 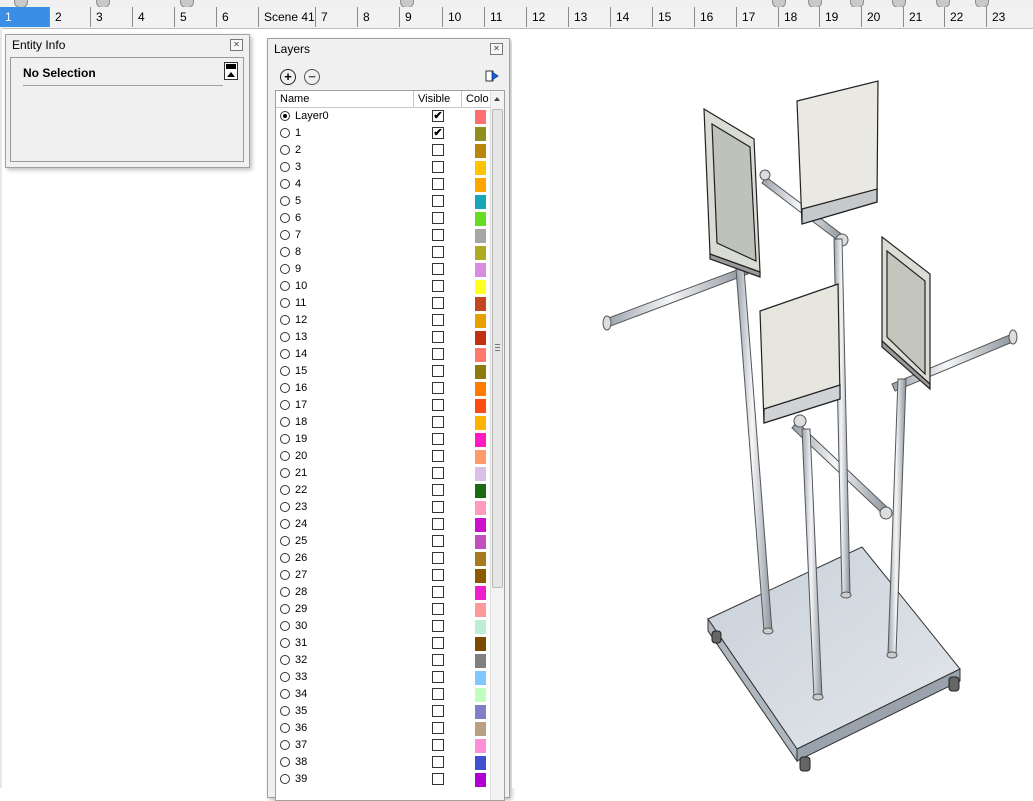 What do you see at coordinates (301, 779) in the screenshot?
I see `layer-name: 39` at bounding box center [301, 779].